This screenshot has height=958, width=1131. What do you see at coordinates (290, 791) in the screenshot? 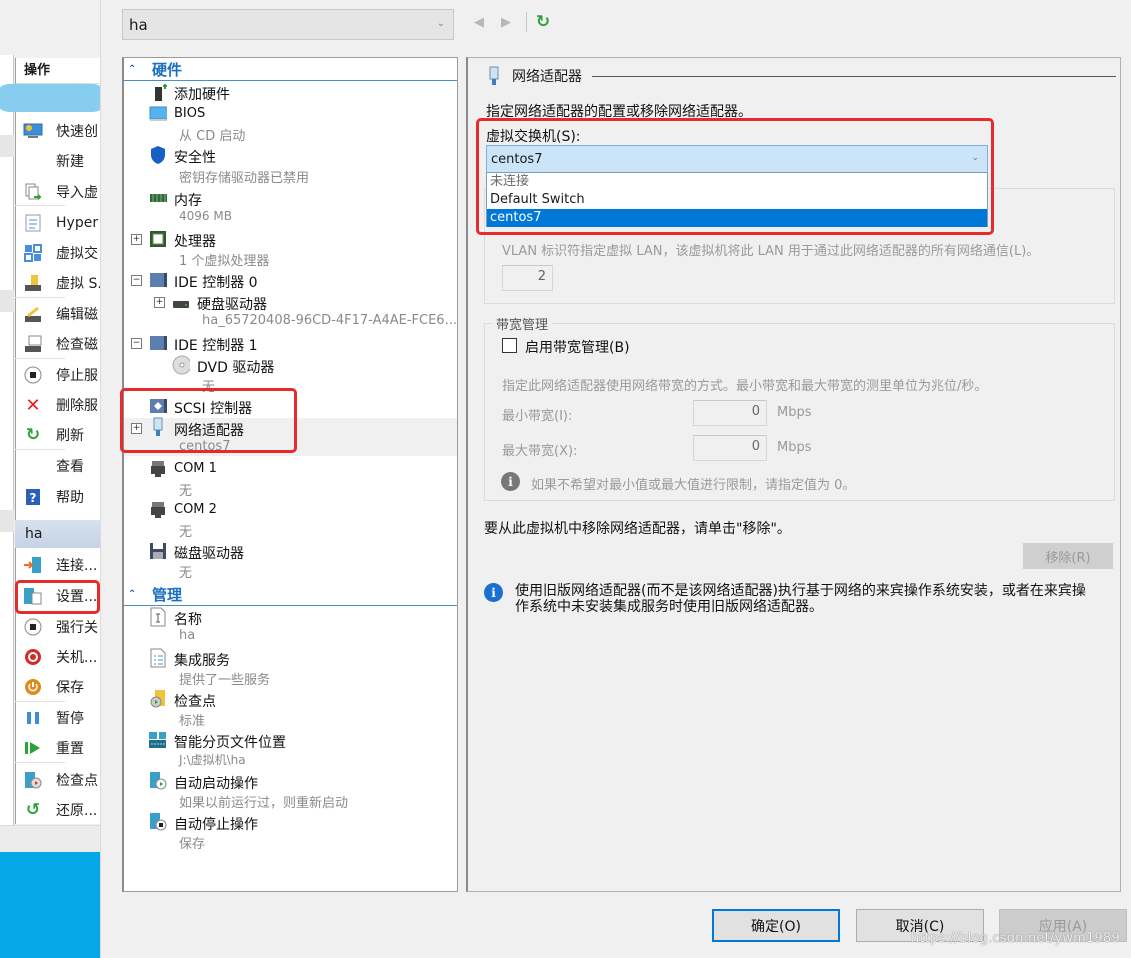
I see `tree-item-auto-start: 自动启动操作 如果以前运行过，则重新启动` at bounding box center [290, 791].